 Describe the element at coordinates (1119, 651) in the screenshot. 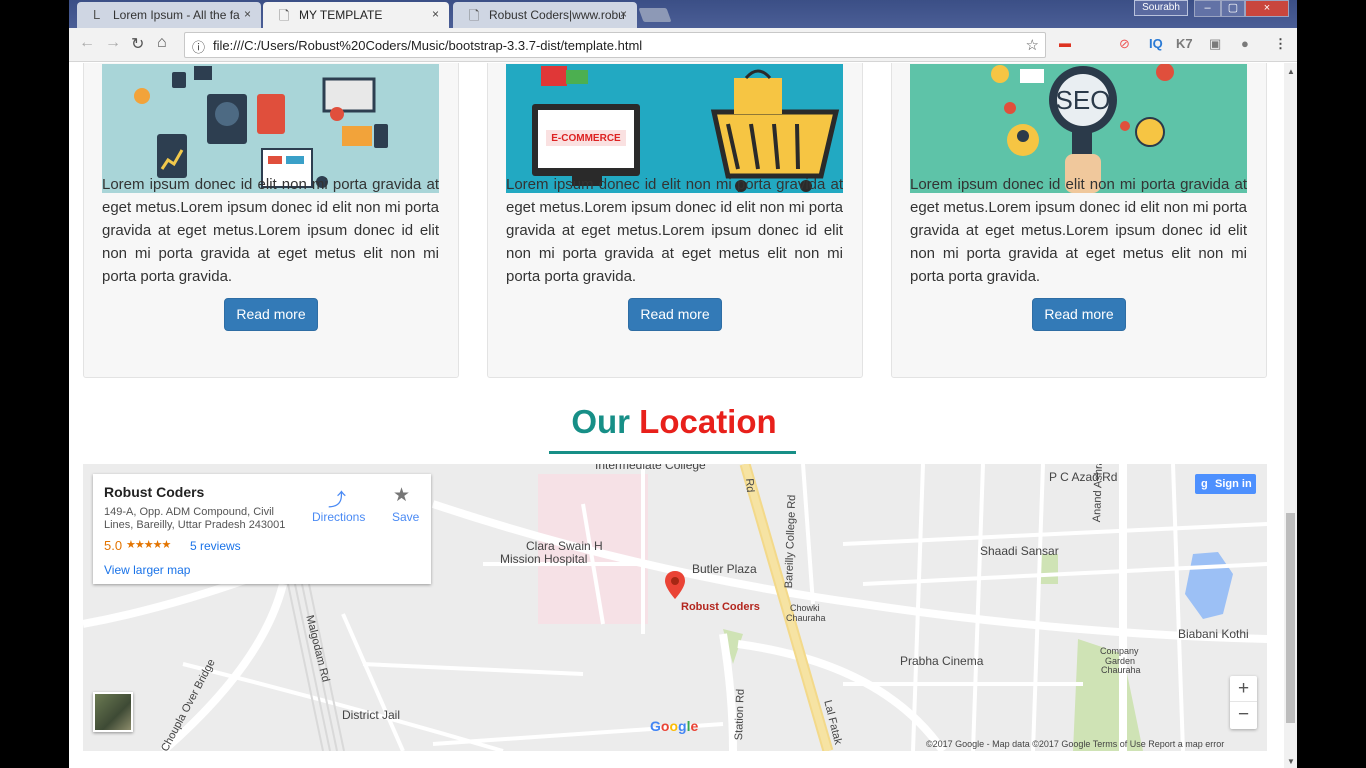

I see `map-label: Company` at that location.